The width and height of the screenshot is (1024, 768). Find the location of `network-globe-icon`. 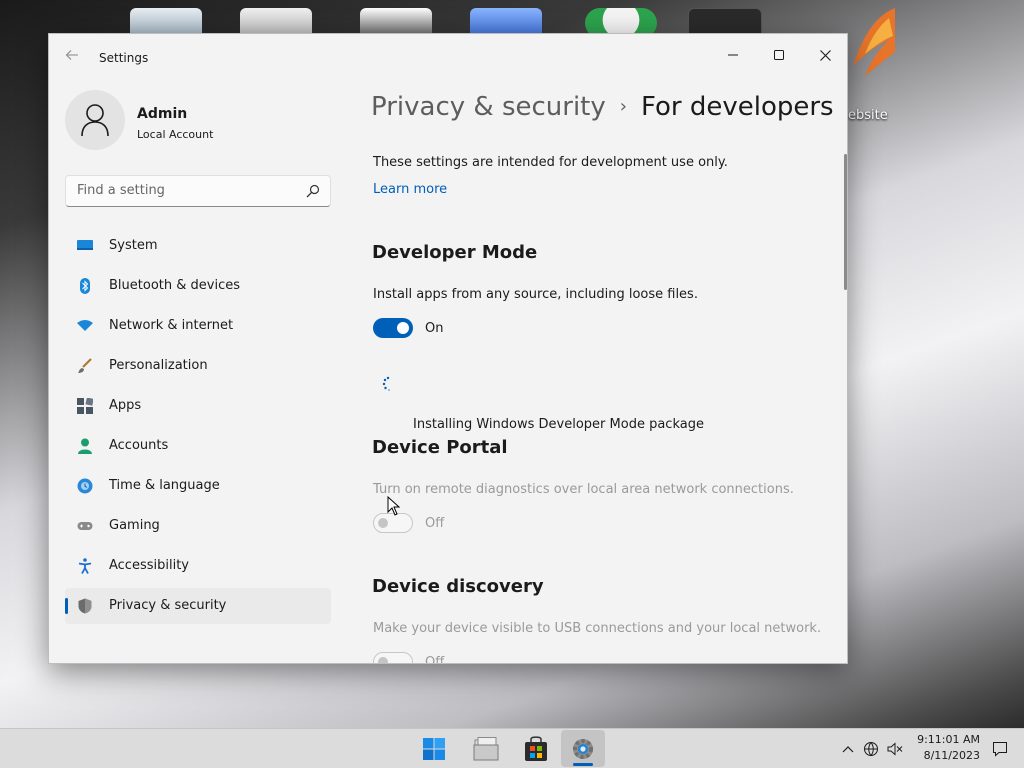

network-globe-icon is located at coordinates (871, 749).